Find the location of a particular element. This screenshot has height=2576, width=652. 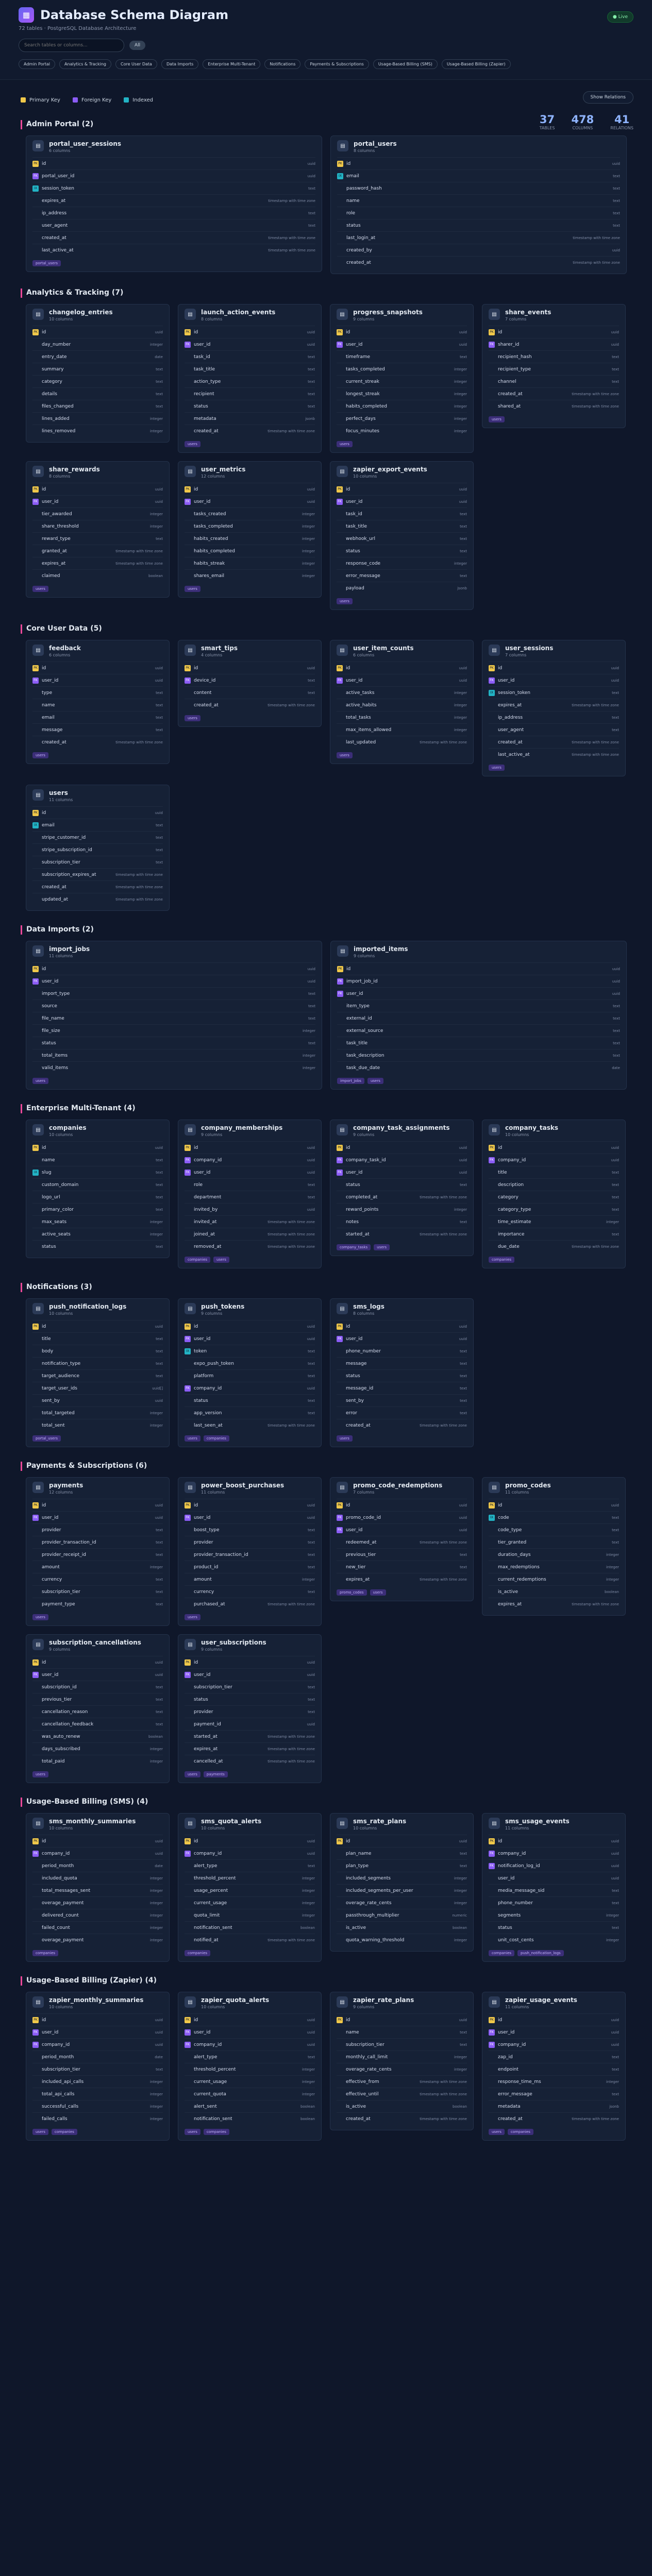

column-row: total_items integer is located at coordinates (174, 1055).